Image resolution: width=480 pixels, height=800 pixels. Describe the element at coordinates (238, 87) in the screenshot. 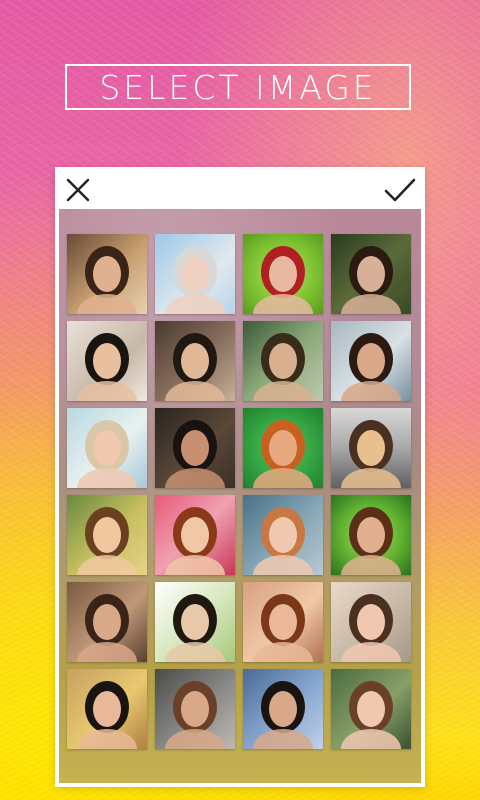

I see `page-title: SELECT IMAGE` at that location.